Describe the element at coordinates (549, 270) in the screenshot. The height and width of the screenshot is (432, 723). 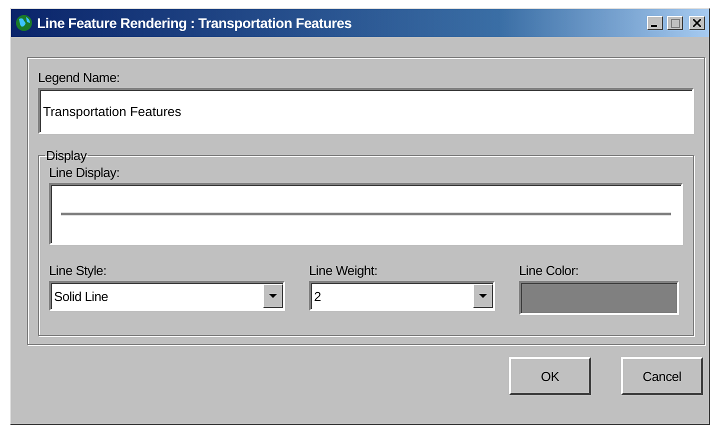
I see `line-color-label: Line Color:` at that location.